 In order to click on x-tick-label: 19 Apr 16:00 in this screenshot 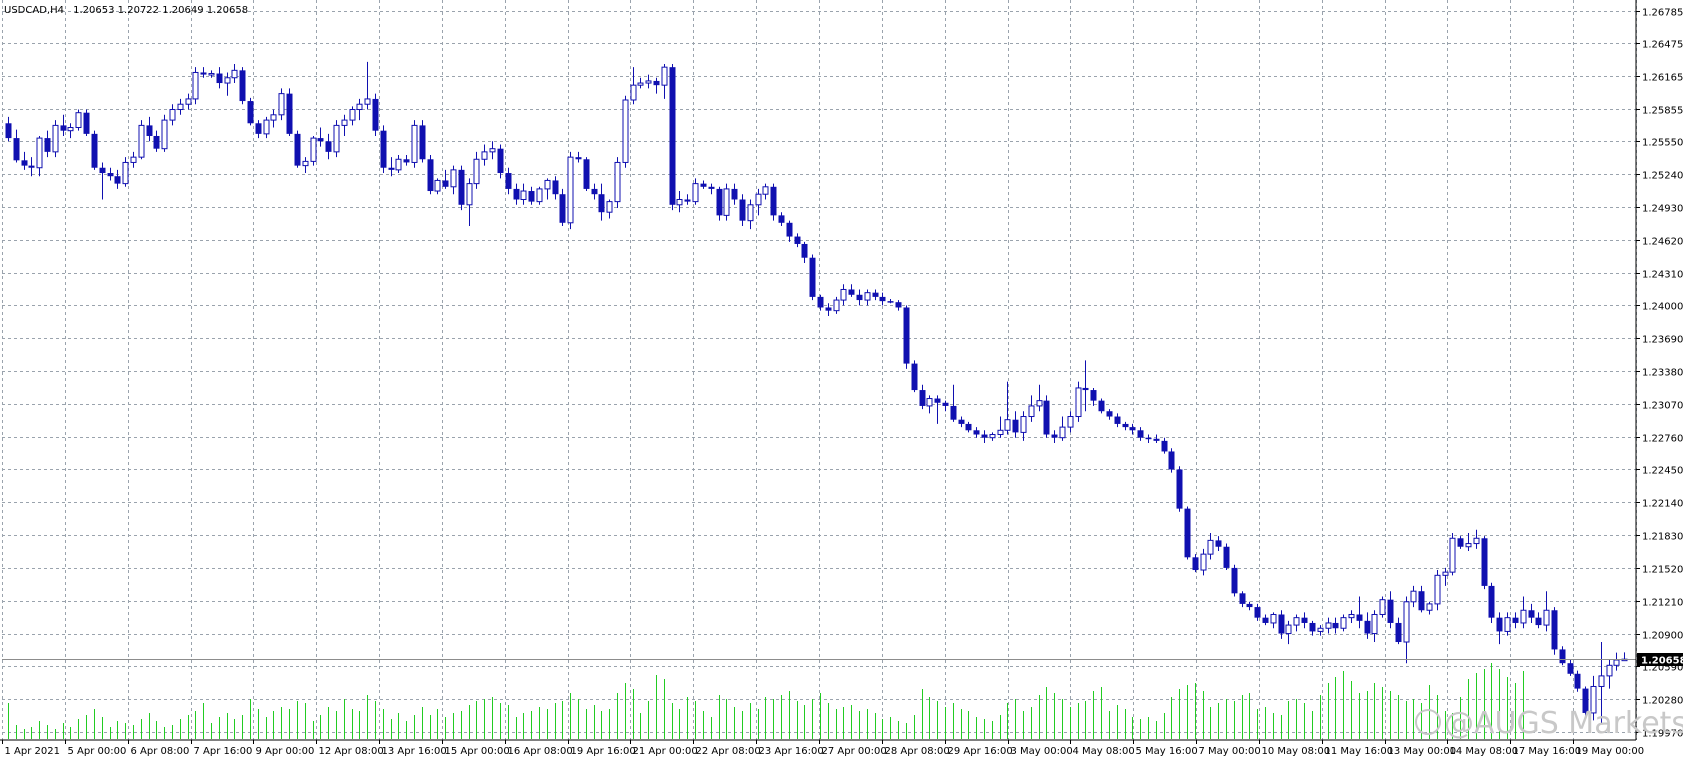, I will do `click(603, 751)`.